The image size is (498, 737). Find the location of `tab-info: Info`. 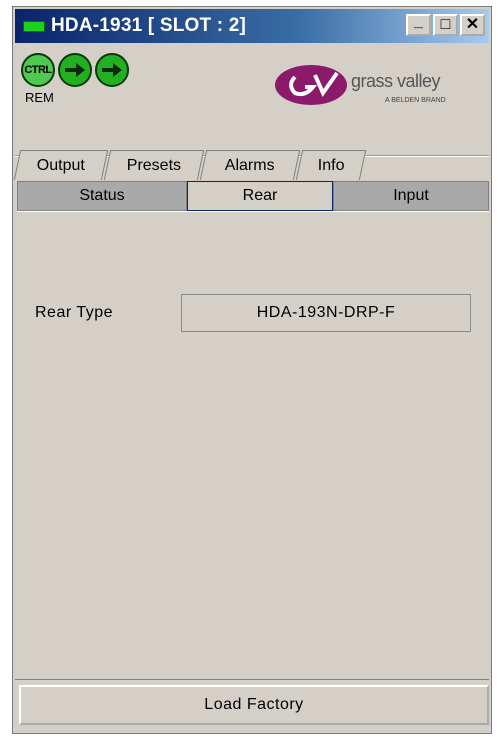

tab-info: Info is located at coordinates (331, 165).